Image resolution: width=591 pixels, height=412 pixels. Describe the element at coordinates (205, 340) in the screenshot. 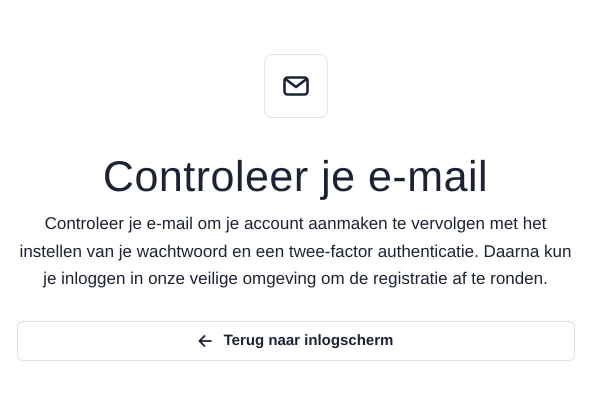

I see `arrow-left-icon` at that location.